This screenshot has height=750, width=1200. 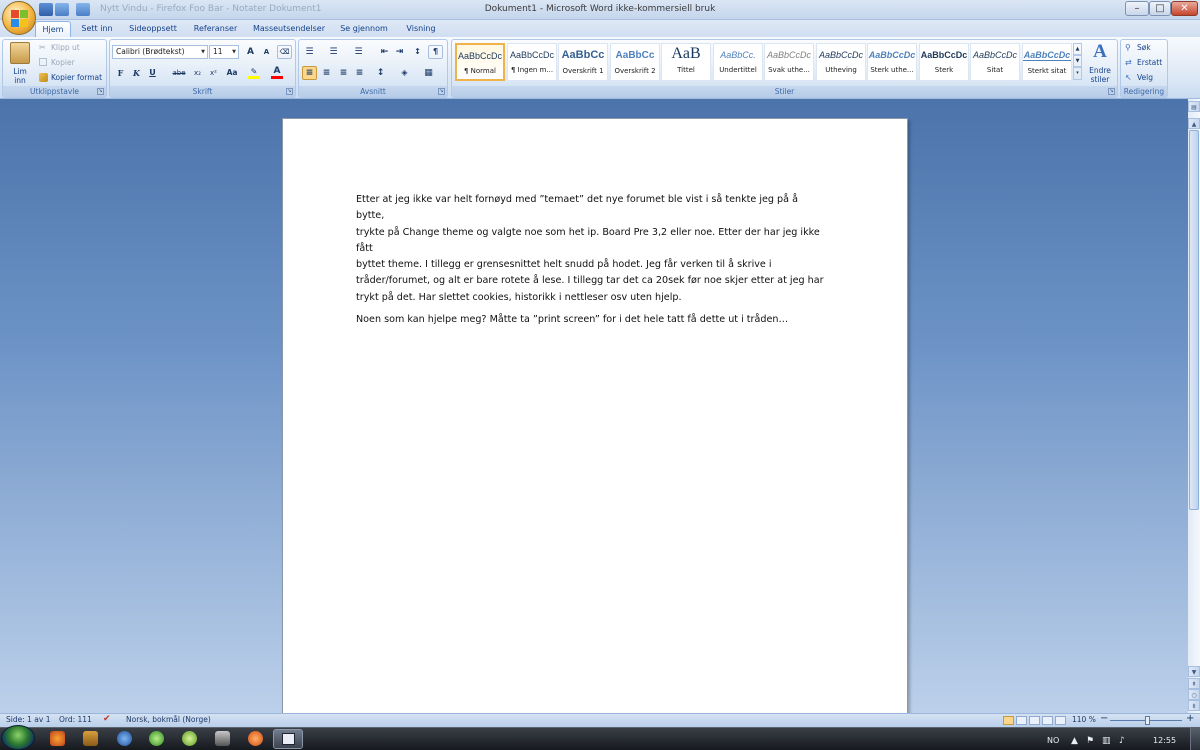 I want to click on tab-references: Referanser, so click(x=215, y=29).